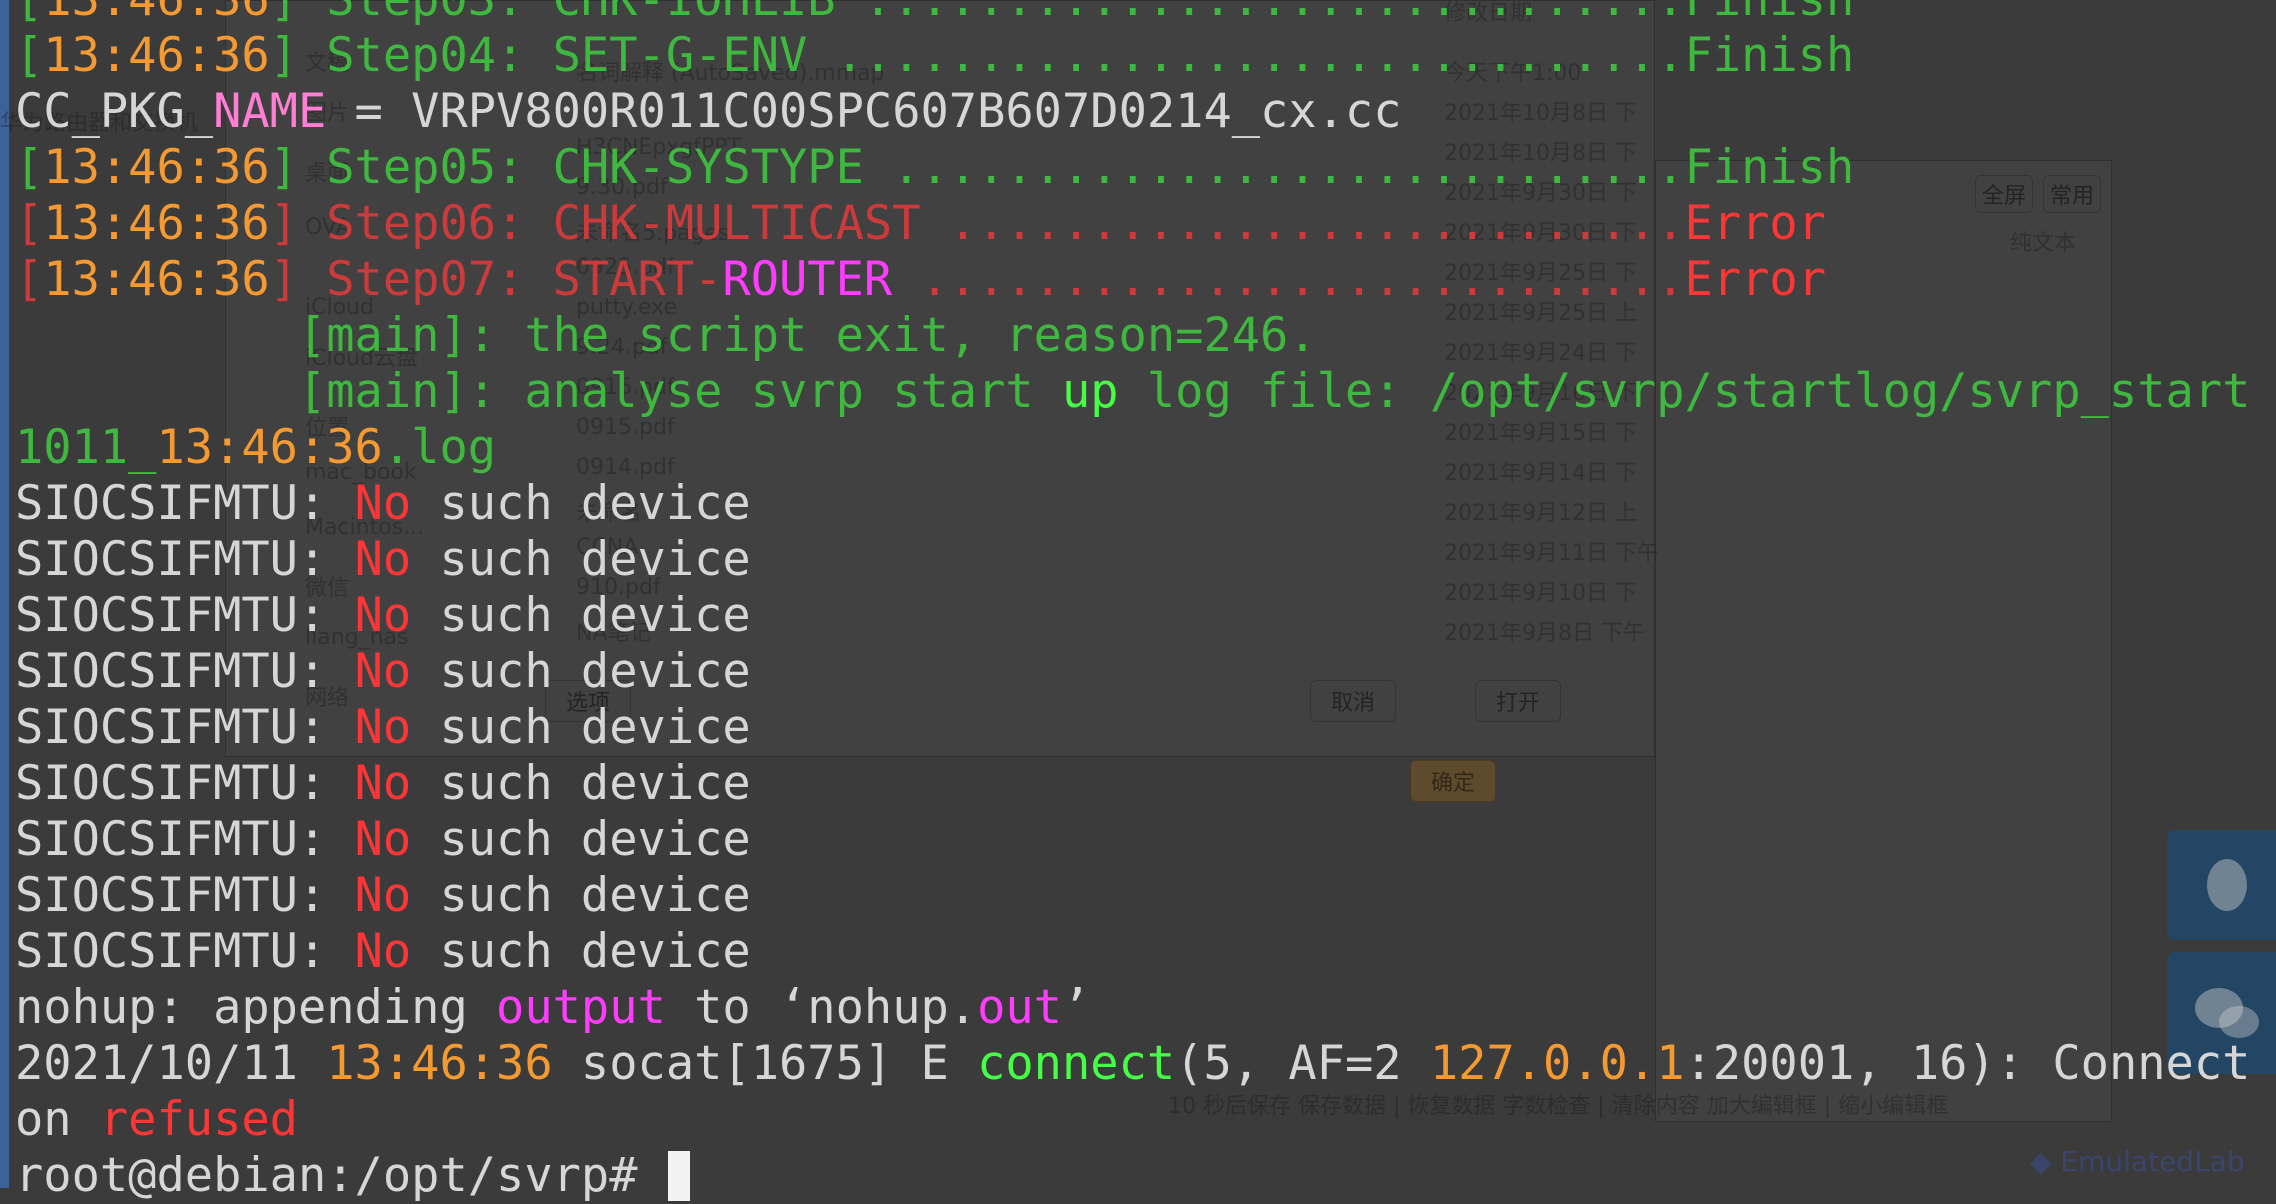 The height and width of the screenshot is (1204, 2276). I want to click on left-window-edge, so click(4, 594).